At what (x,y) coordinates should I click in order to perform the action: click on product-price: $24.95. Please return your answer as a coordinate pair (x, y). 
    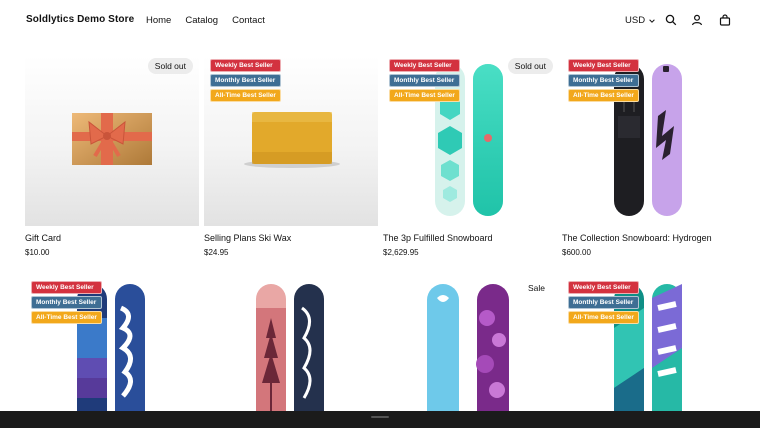
    Looking at the image, I should click on (216, 252).